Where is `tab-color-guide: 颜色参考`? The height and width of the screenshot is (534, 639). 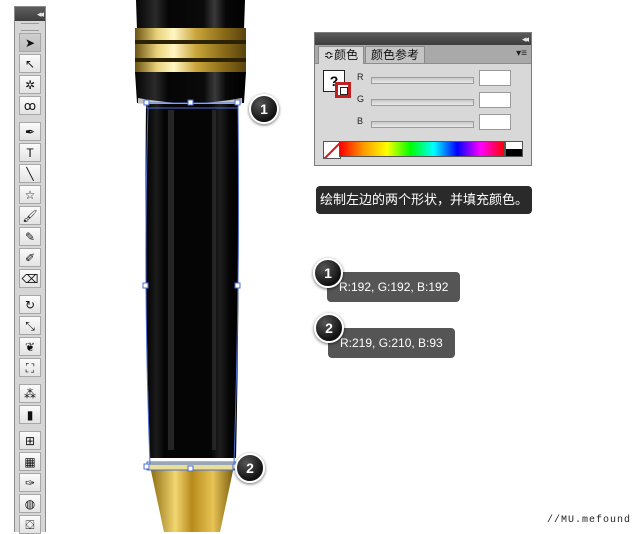
tab-color-guide: 颜色参考 is located at coordinates (395, 54).